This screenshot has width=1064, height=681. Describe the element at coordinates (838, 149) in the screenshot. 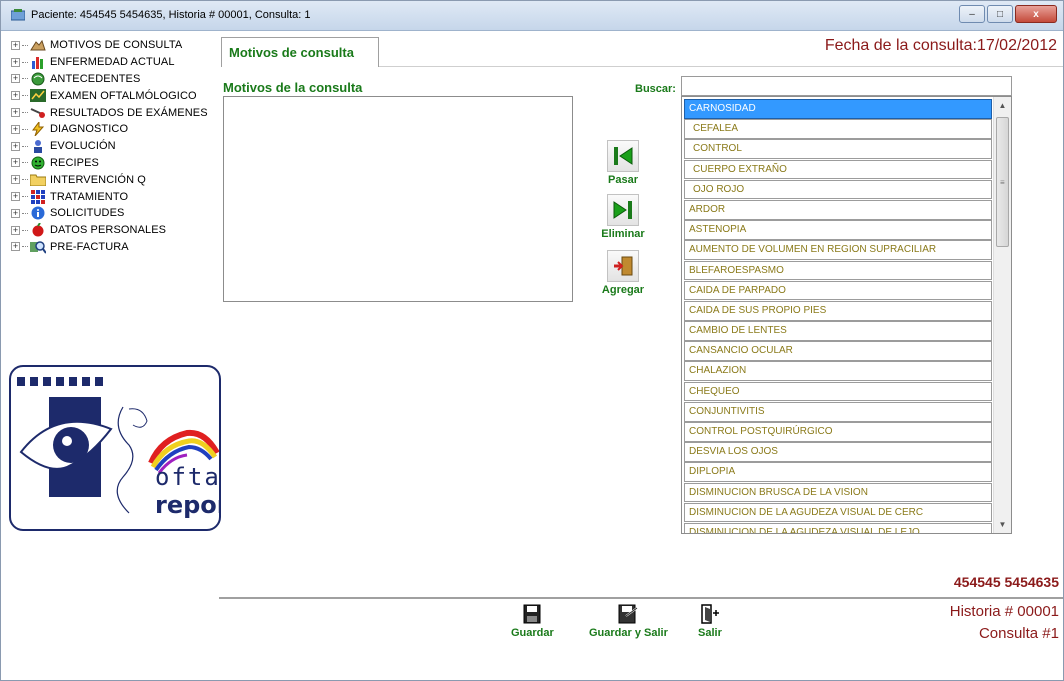

I see `list-item: CONTROL` at that location.